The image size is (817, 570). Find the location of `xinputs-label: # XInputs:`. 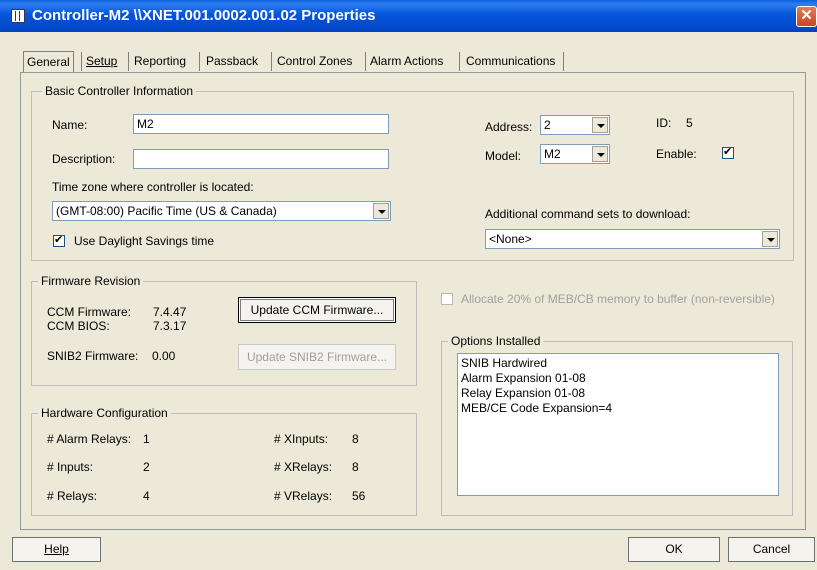

xinputs-label: # XInputs: is located at coordinates (301, 439).